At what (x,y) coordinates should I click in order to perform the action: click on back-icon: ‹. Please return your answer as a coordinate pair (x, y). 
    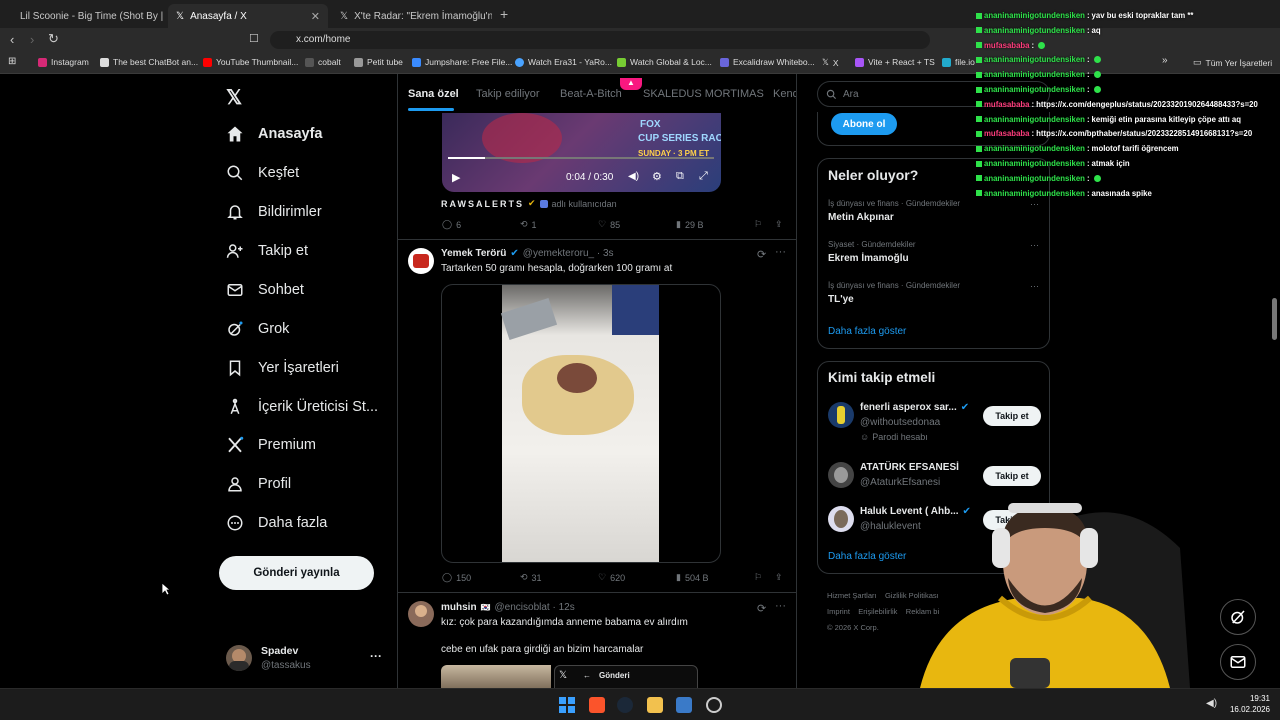
    Looking at the image, I should click on (12, 39).